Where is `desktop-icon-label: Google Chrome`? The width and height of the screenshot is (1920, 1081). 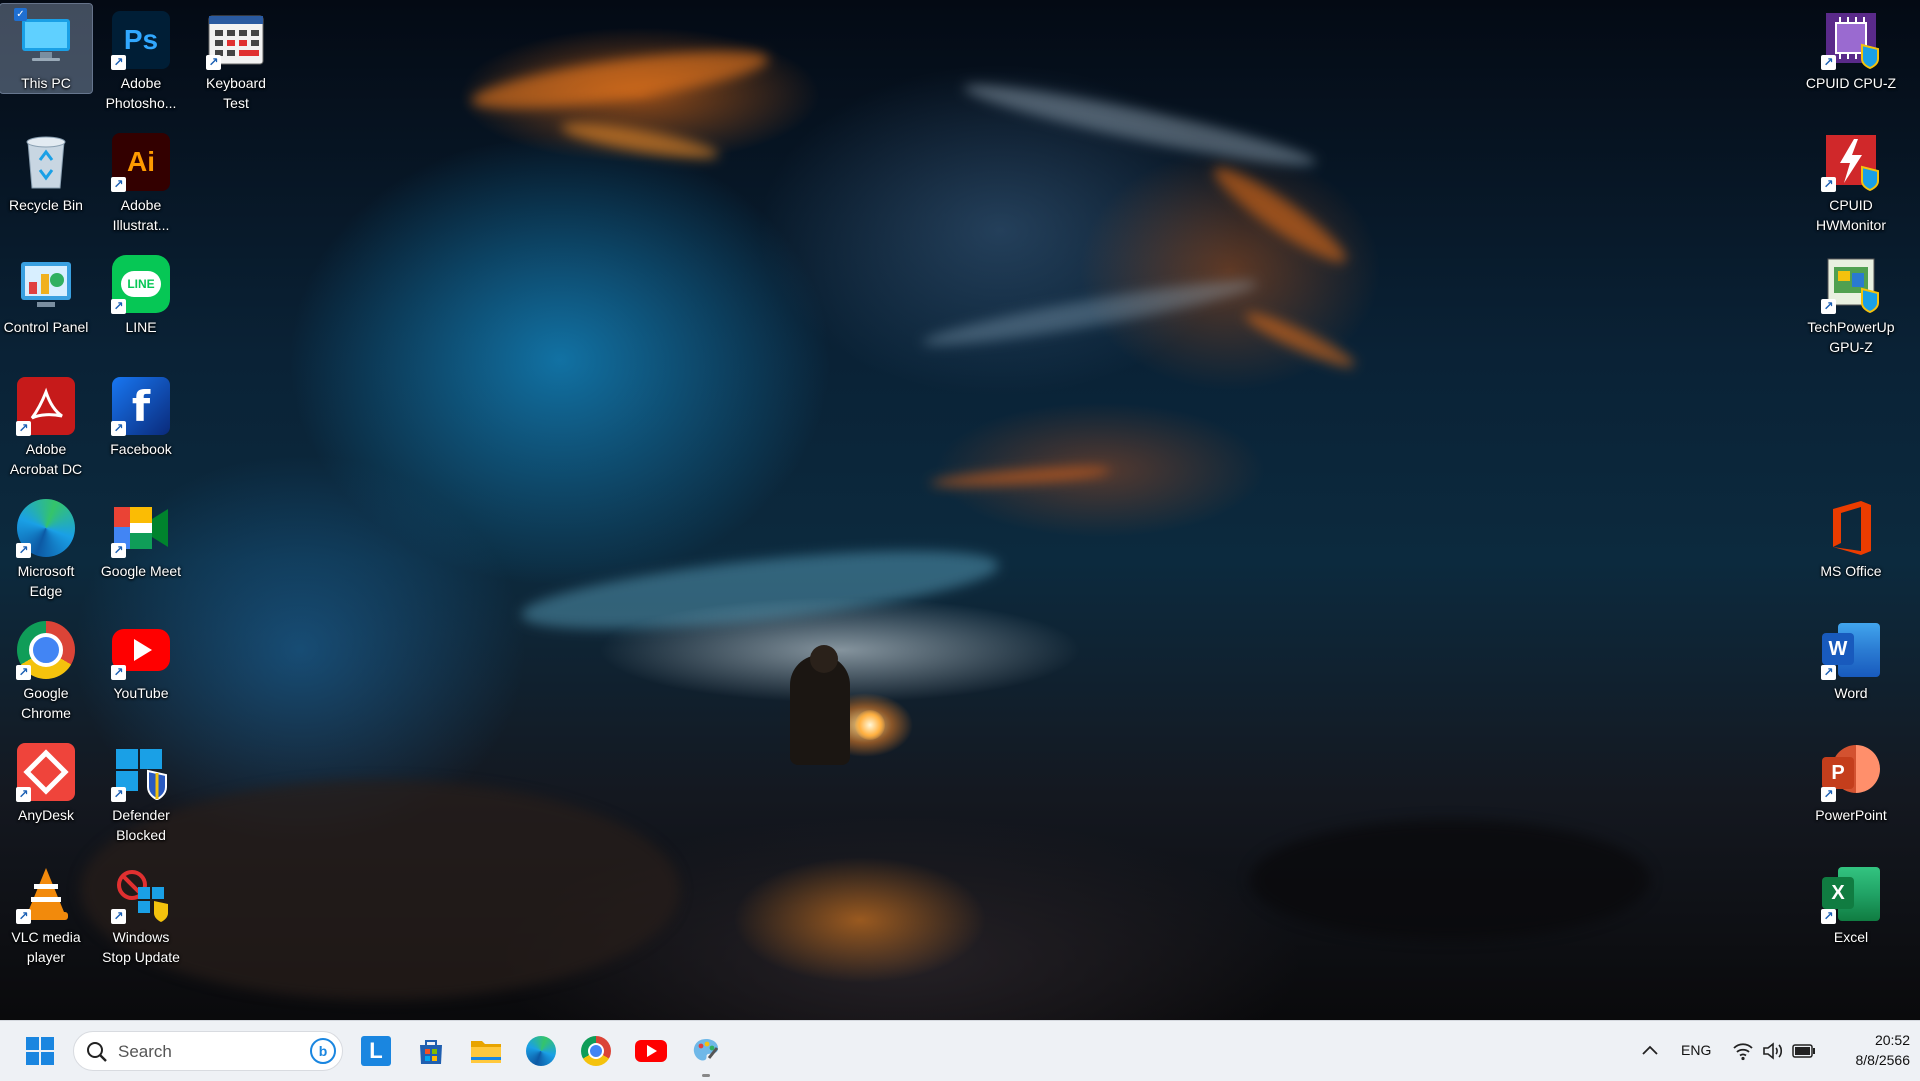
desktop-icon-label: Google Chrome is located at coordinates (46, 703).